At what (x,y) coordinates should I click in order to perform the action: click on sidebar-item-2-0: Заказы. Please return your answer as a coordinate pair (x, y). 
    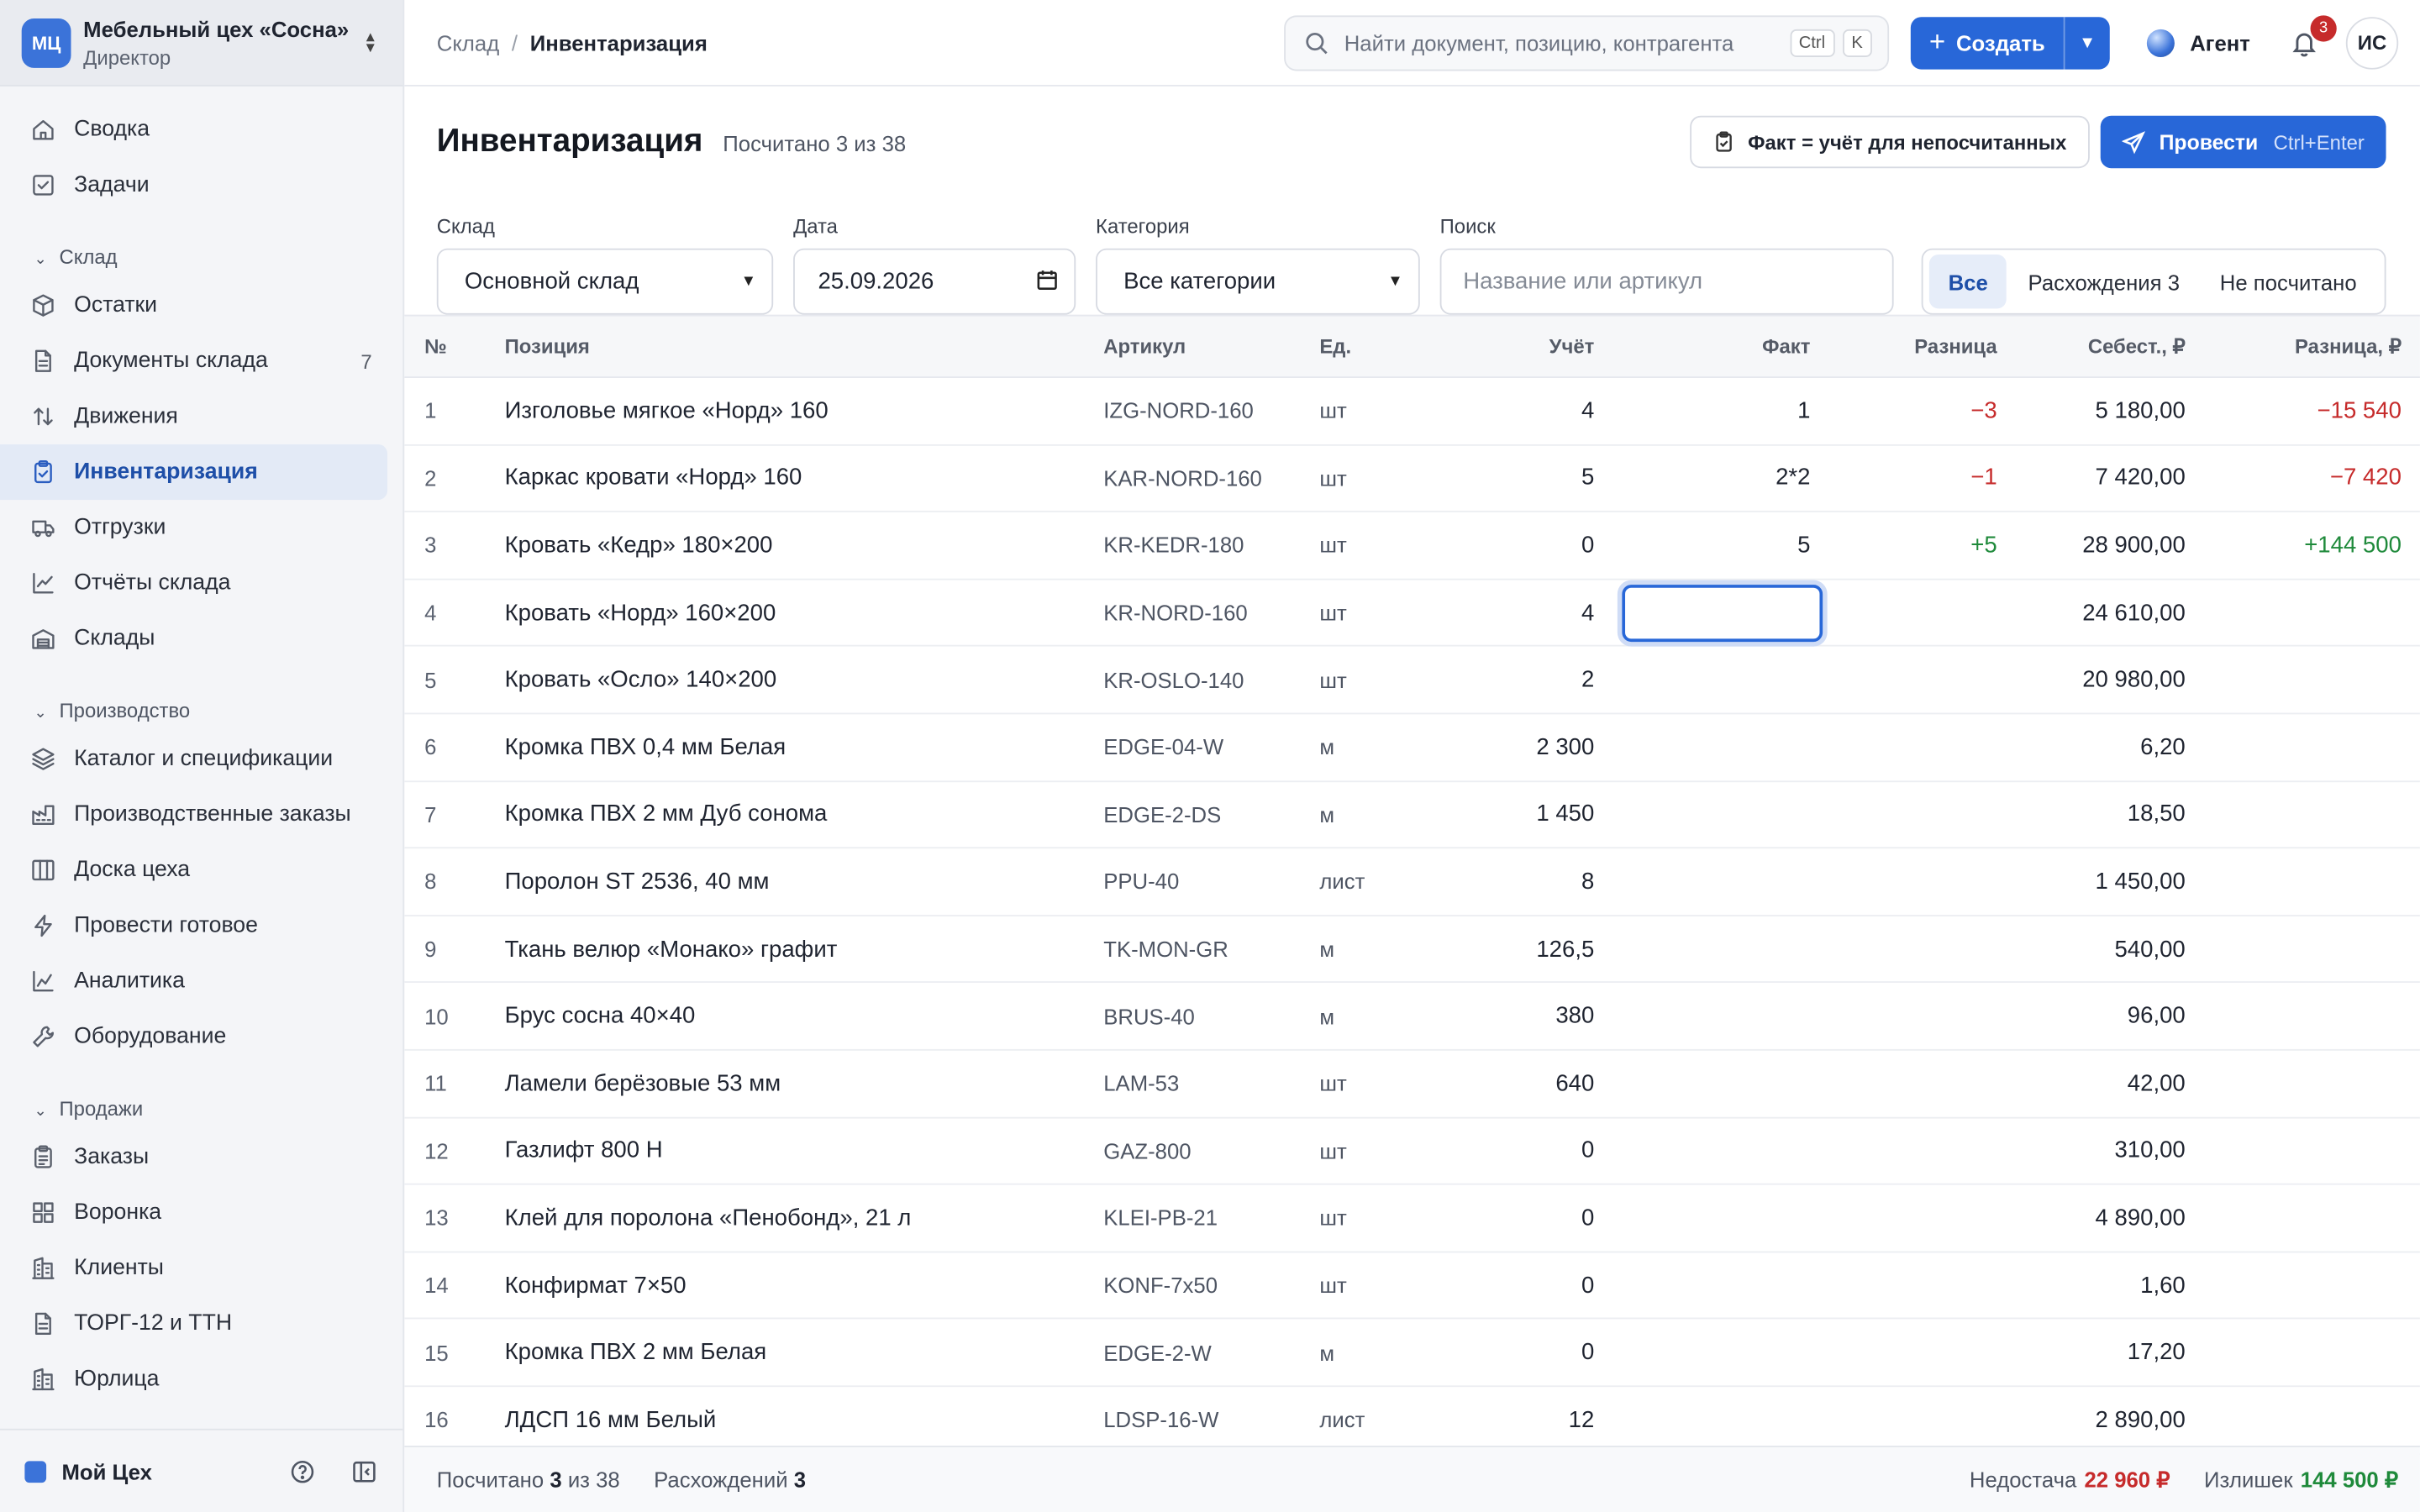
    Looking at the image, I should click on (201, 1156).